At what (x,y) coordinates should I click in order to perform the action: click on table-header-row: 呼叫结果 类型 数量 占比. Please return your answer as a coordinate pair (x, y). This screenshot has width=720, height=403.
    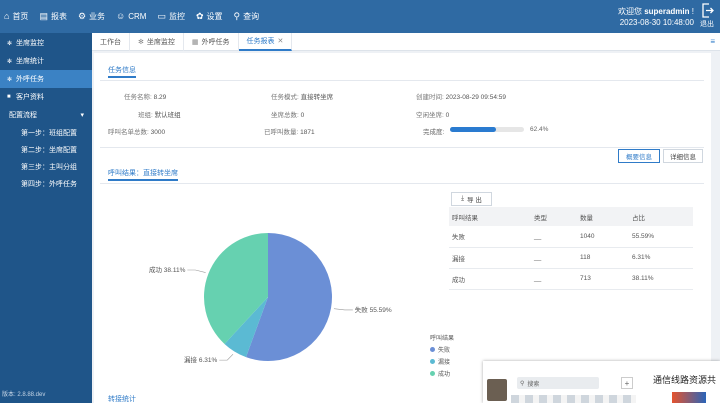
    Looking at the image, I should click on (571, 216).